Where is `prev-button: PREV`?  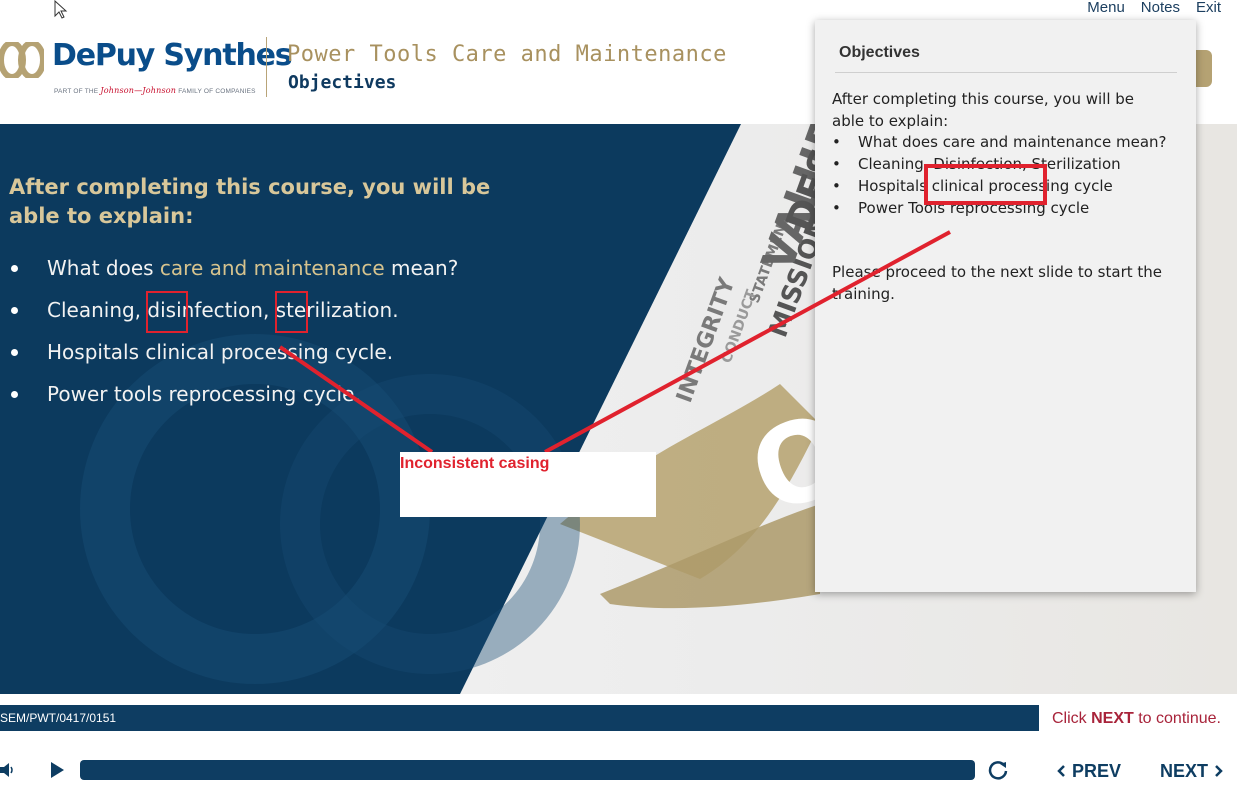
prev-button: PREV is located at coordinates (1088, 771).